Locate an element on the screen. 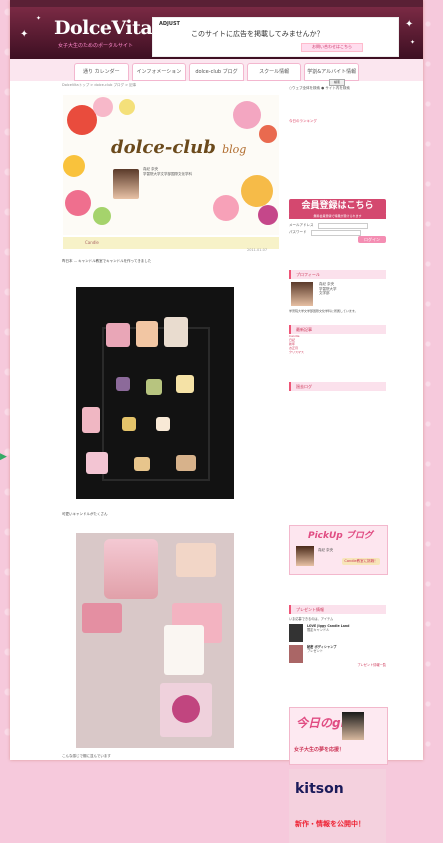 This screenshot has height=843, width=443. candle-closeup-photo is located at coordinates (155, 640).